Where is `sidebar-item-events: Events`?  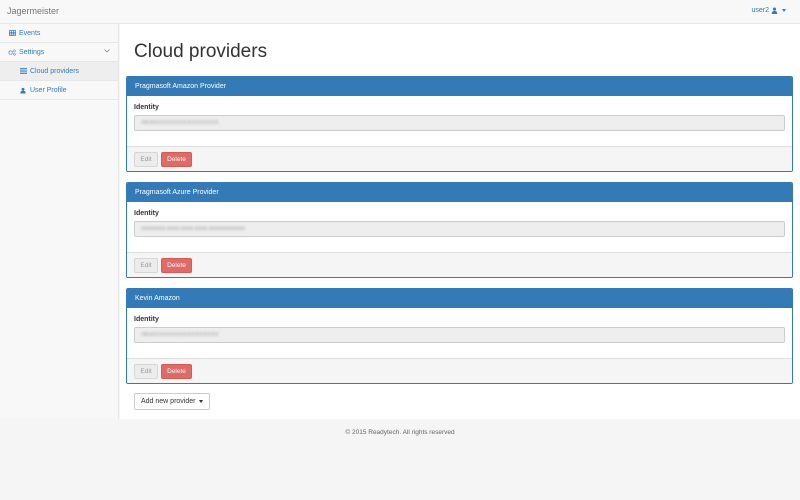 sidebar-item-events: Events is located at coordinates (59, 33).